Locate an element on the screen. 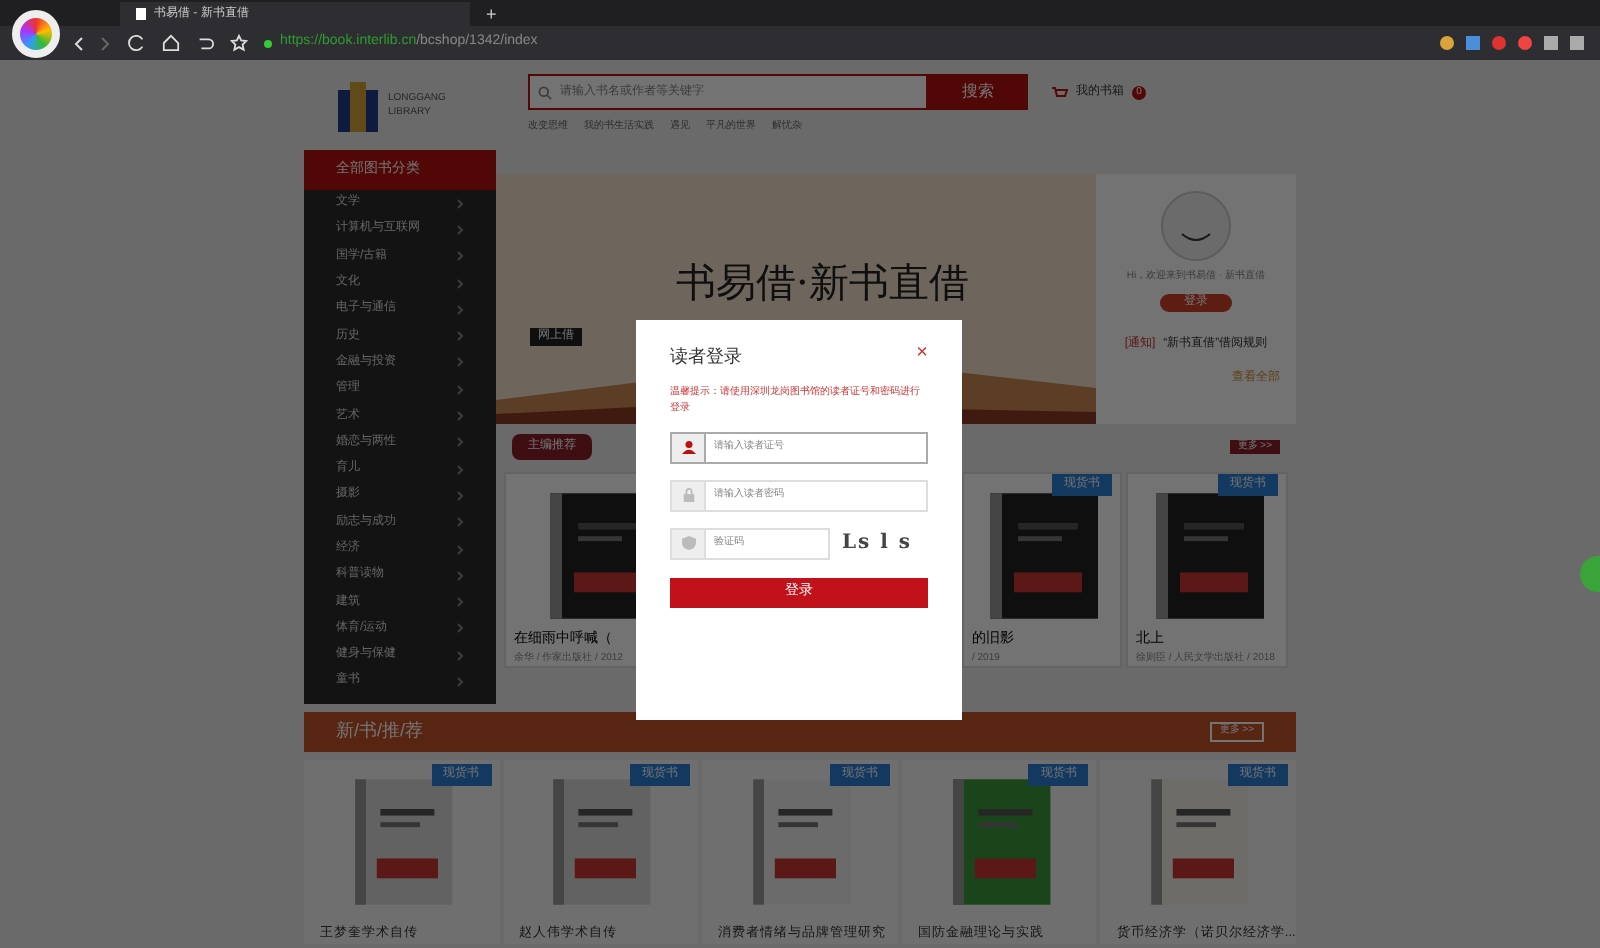  search-icon is located at coordinates (545, 92).